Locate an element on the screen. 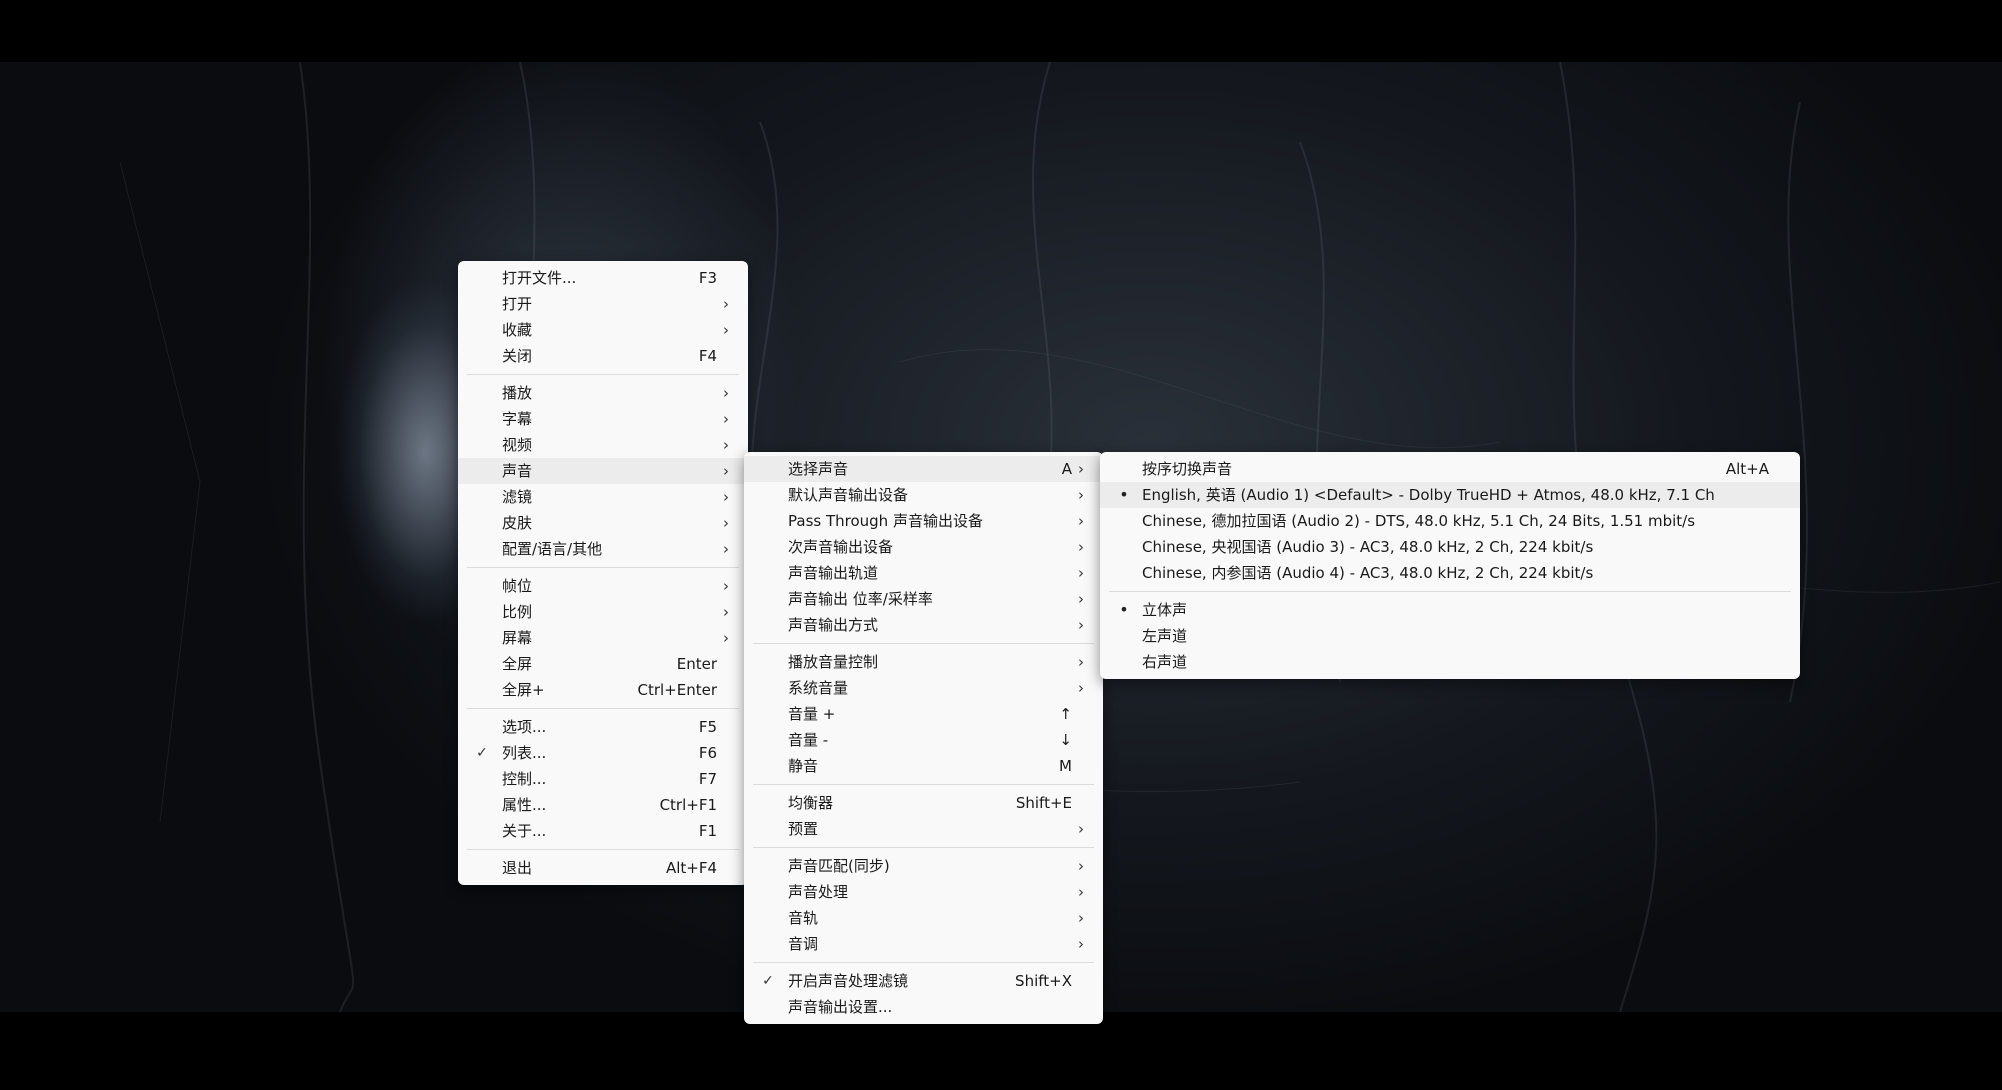  menu-item-video: 视频 › is located at coordinates (603, 445).